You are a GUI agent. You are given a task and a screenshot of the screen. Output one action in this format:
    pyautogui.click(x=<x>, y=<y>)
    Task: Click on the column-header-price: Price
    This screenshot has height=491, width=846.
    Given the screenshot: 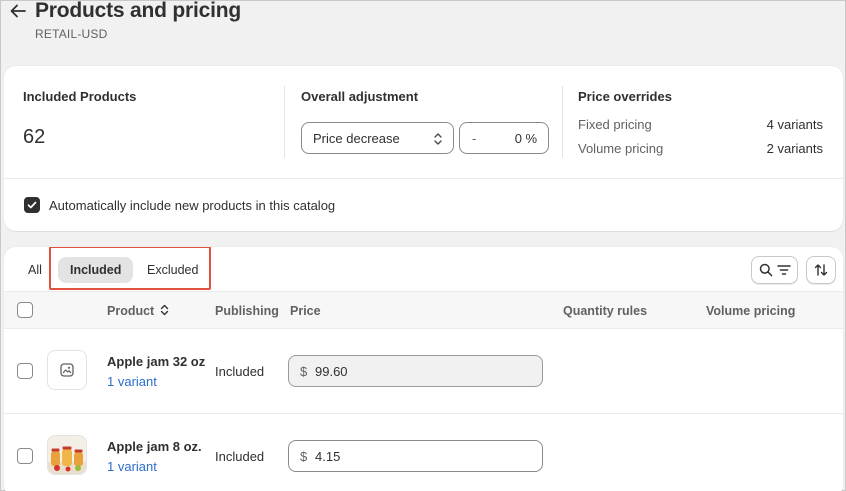 What is the action you would take?
    pyautogui.click(x=305, y=311)
    